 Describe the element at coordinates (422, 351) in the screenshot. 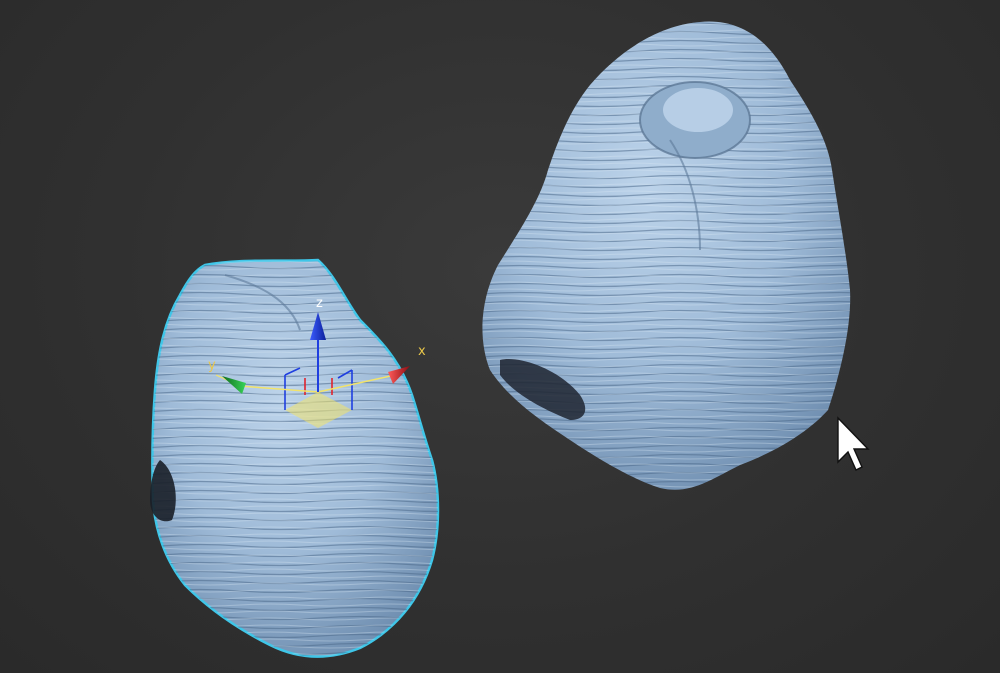

I see `x-axis-label: x` at that location.